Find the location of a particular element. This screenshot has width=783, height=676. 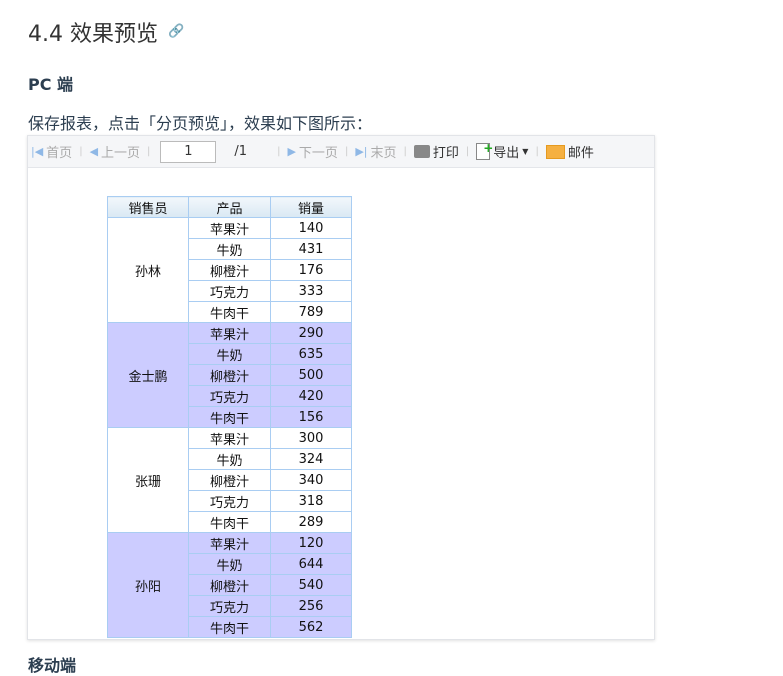

header-sales: 销量 is located at coordinates (311, 207).